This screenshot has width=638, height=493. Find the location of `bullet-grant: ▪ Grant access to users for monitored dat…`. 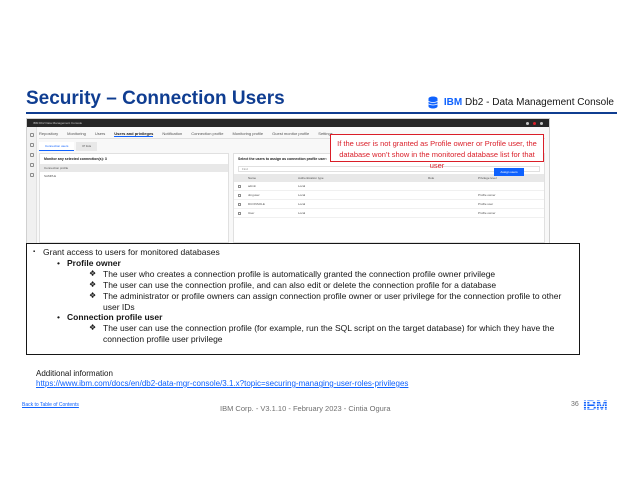

bullet-grant: ▪ Grant access to users for monitored dat… is located at coordinates (303, 252).